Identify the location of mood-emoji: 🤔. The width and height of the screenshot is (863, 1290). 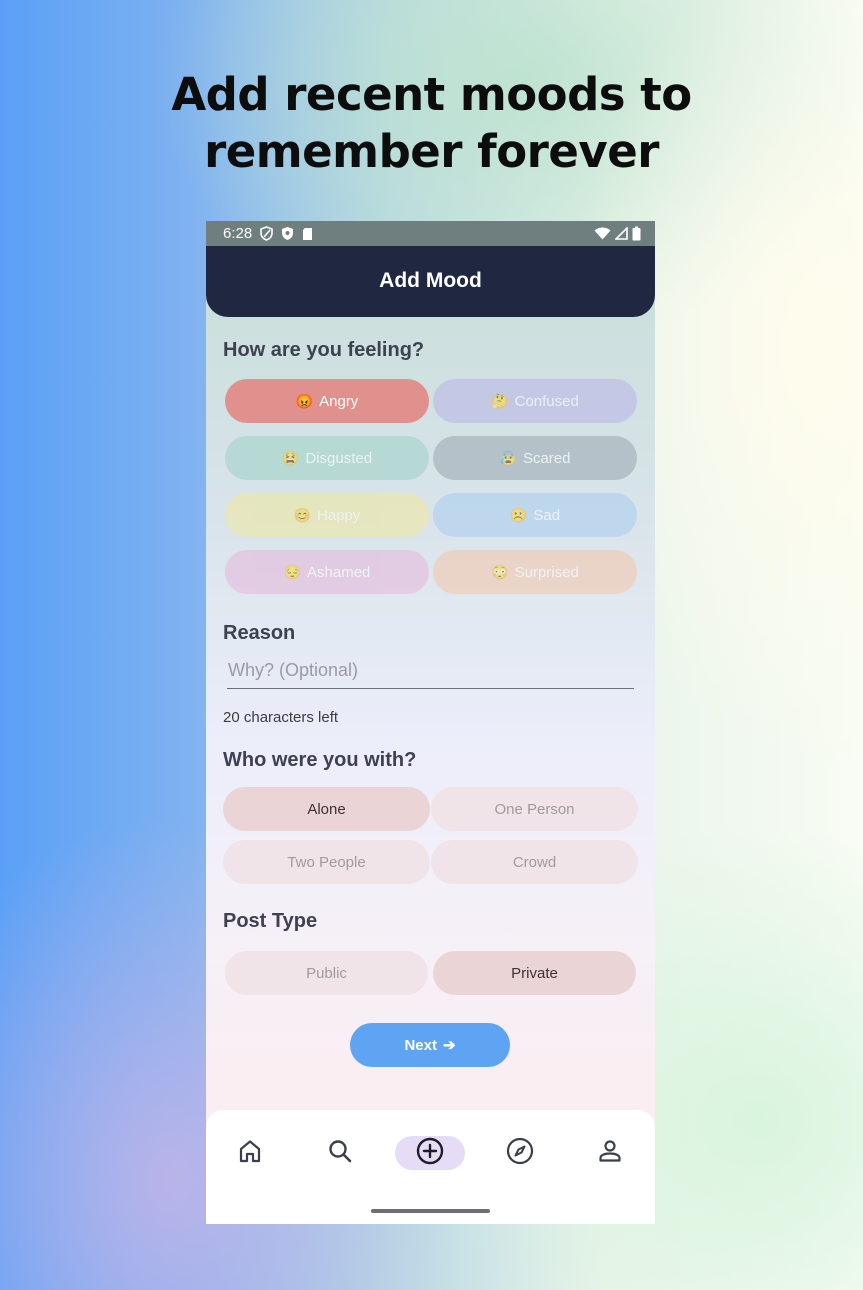
(500, 400).